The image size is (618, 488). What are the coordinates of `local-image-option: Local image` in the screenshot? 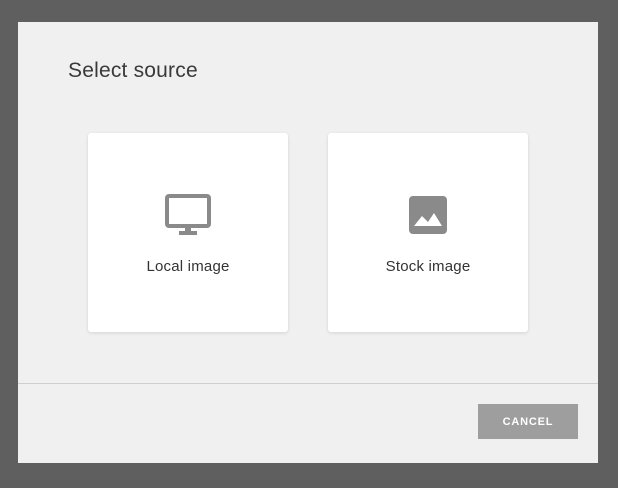 It's located at (188, 232).